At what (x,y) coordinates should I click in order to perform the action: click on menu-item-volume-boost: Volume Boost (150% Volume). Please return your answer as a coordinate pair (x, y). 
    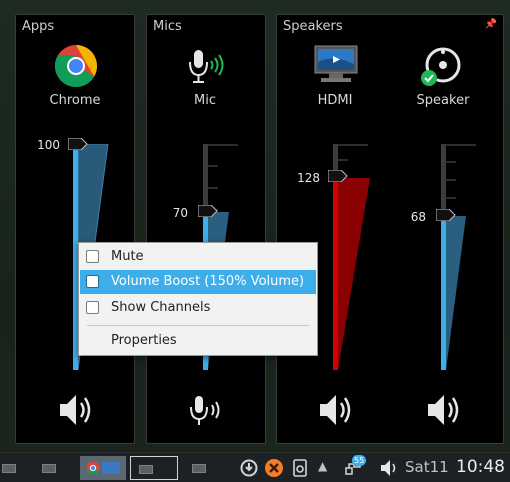
    Looking at the image, I should click on (198, 282).